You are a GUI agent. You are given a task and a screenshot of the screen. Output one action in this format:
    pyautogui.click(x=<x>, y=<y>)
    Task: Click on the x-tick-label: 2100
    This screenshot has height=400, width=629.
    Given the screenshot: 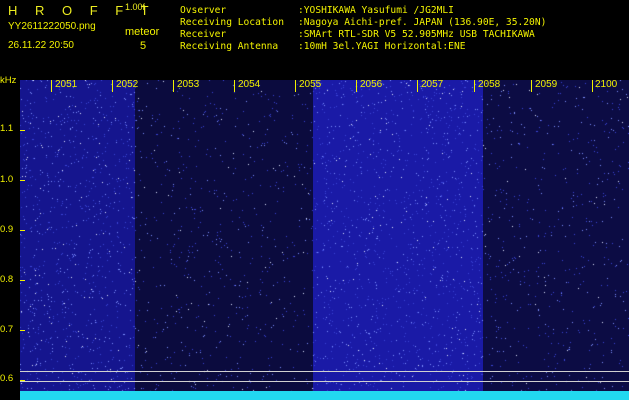 What is the action you would take?
    pyautogui.click(x=606, y=84)
    